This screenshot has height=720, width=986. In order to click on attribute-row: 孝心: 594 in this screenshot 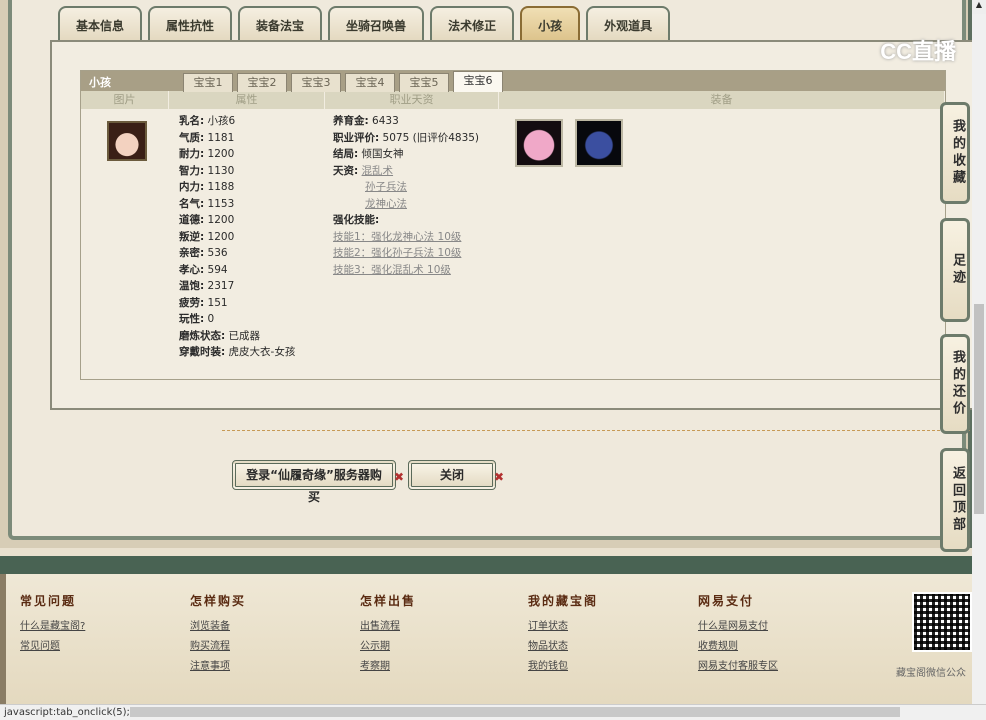, I will do `click(203, 269)`.